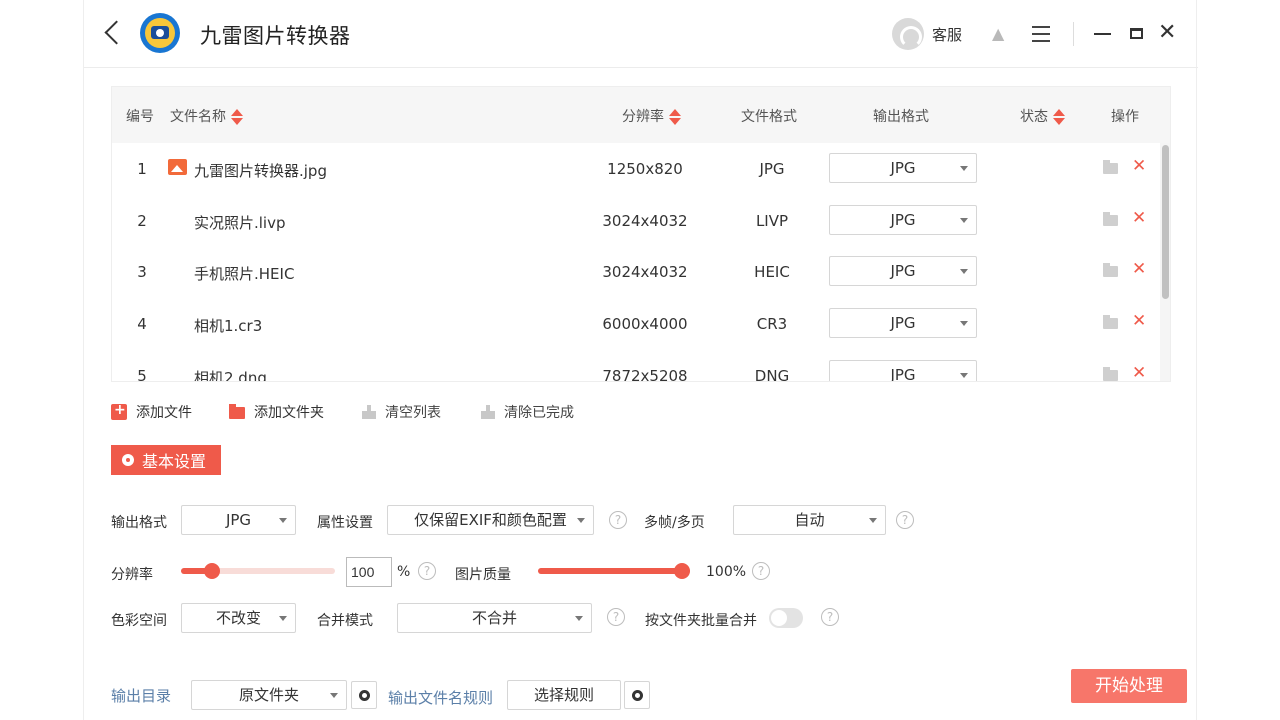 The image size is (1280, 720). Describe the element at coordinates (645, 374) in the screenshot. I see `row-resolution: 7872x5208` at that location.